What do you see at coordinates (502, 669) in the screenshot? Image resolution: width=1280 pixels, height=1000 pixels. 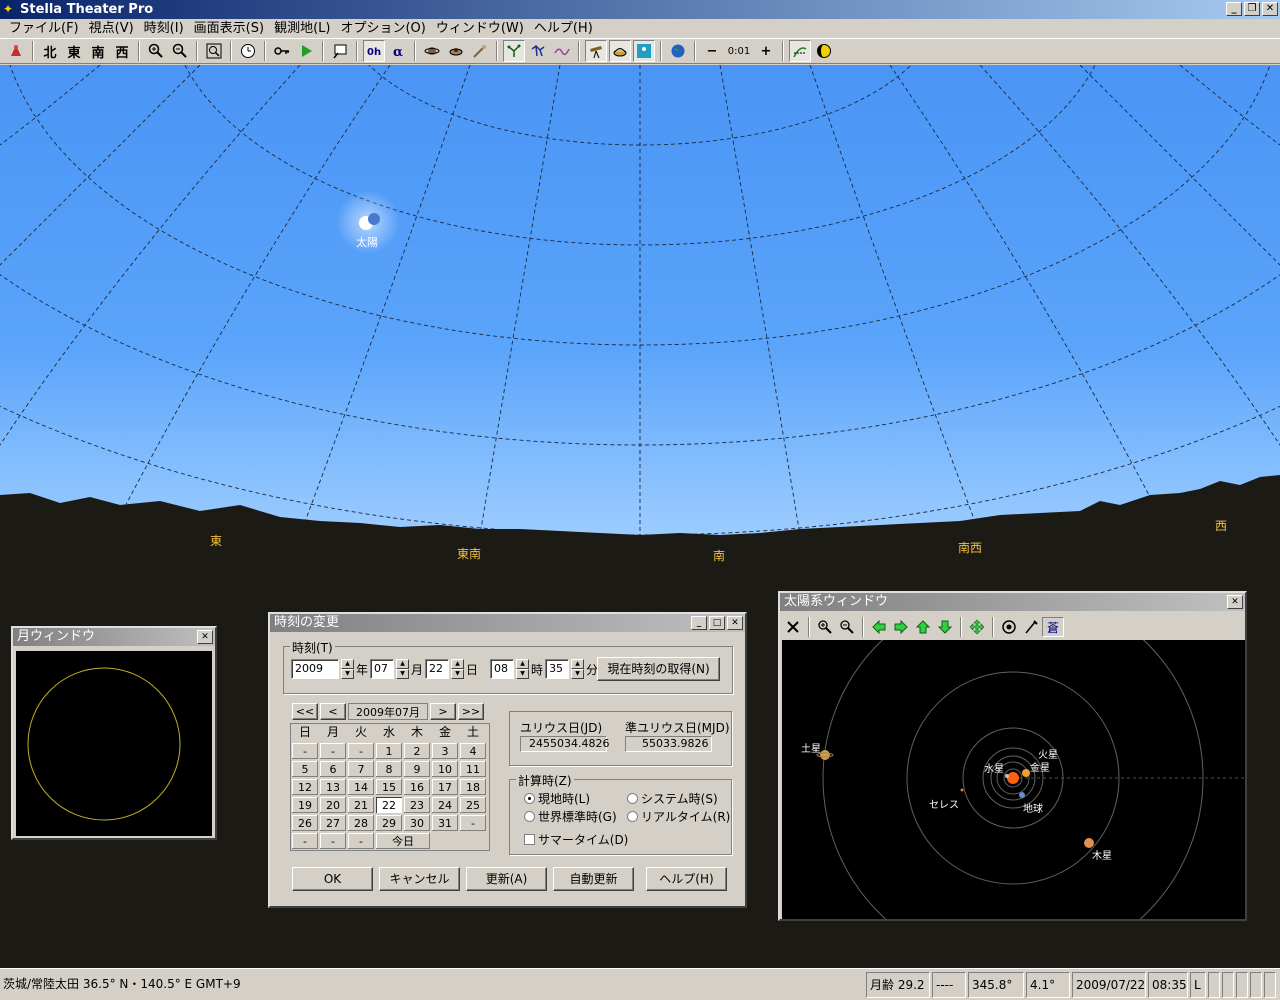 I see `hour-field: 08` at bounding box center [502, 669].